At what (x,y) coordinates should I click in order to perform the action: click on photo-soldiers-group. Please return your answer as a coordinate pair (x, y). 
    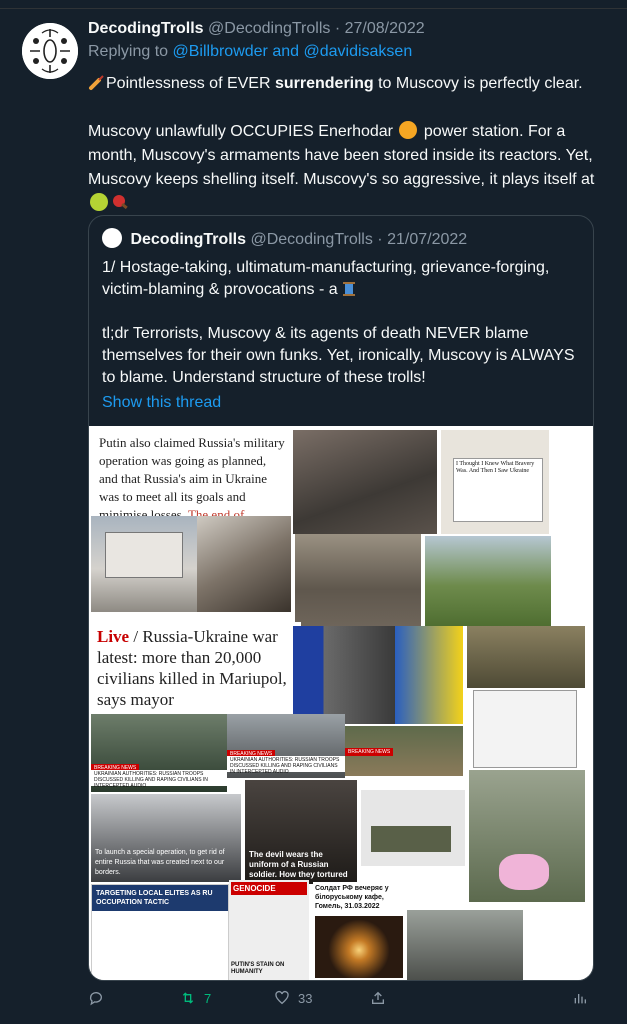
    Looking at the image, I should click on (526, 657).